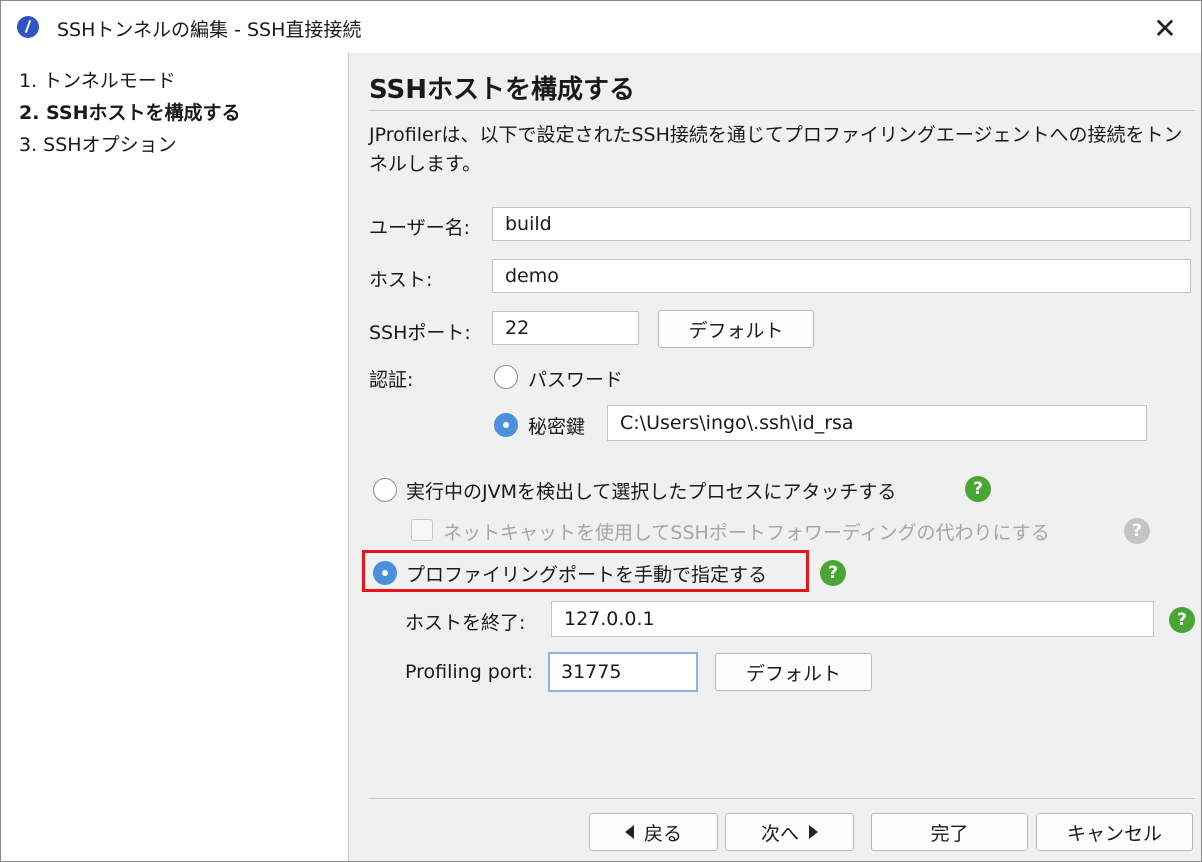  What do you see at coordinates (1137, 531) in the screenshot?
I see `netcat-help-icon: ?` at bounding box center [1137, 531].